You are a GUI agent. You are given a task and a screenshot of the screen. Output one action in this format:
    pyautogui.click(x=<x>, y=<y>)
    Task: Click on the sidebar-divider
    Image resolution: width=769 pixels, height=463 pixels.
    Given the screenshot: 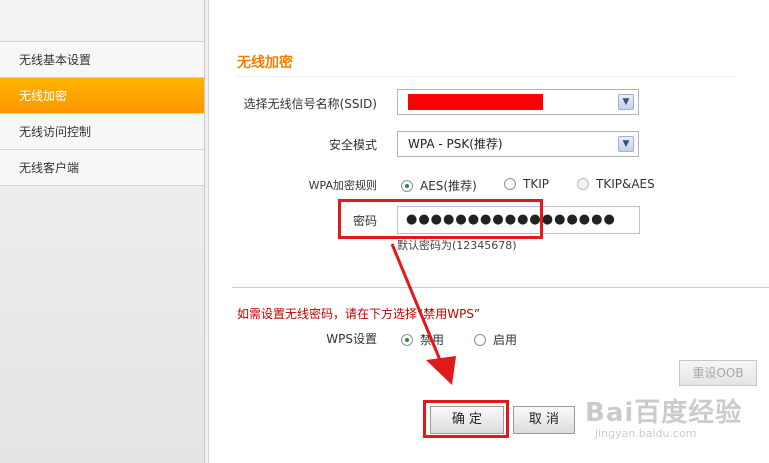 What is the action you would take?
    pyautogui.click(x=207, y=231)
    